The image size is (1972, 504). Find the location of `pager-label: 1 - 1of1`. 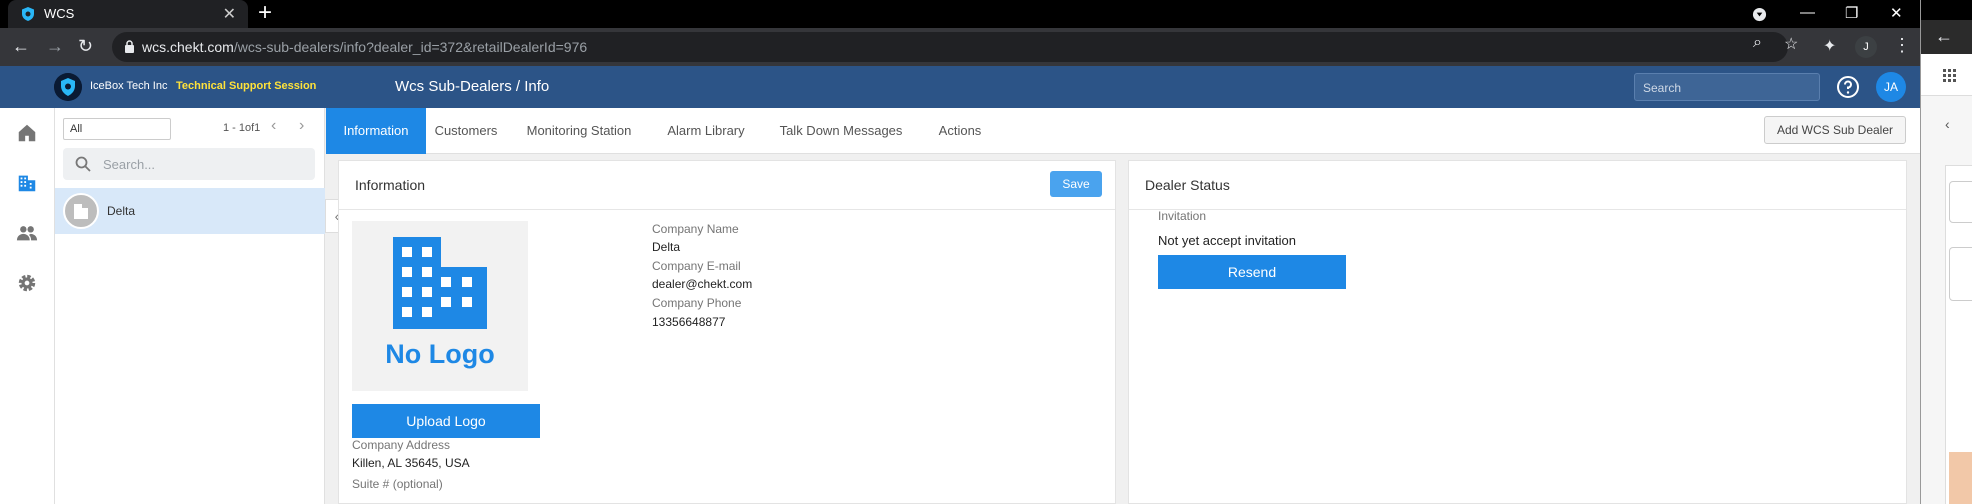

pager-label: 1 - 1of1 is located at coordinates (242, 128).